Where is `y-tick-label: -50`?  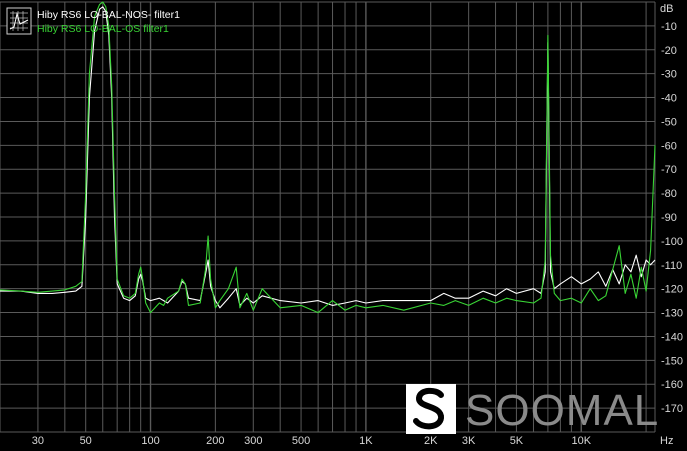
y-tick-label: -50 is located at coordinates (669, 122).